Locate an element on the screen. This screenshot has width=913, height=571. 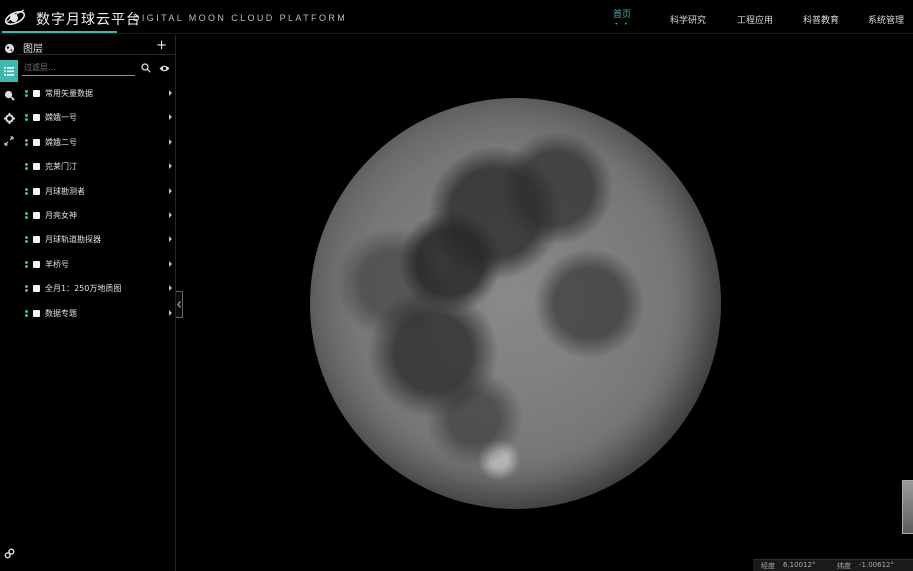
layer-label: 月球轨道勘探器 is located at coordinates (73, 240).